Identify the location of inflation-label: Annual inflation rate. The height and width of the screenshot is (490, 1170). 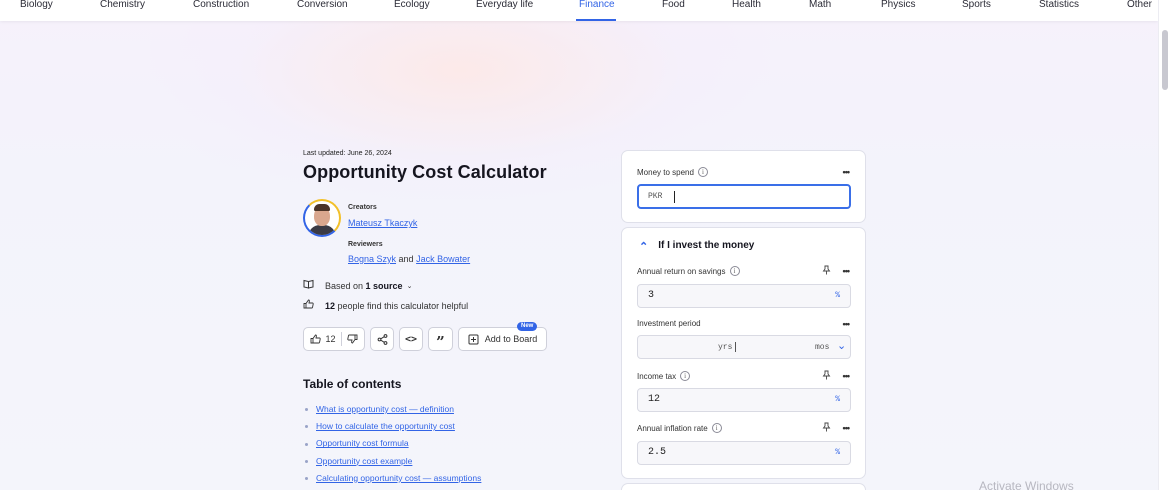
(672, 428).